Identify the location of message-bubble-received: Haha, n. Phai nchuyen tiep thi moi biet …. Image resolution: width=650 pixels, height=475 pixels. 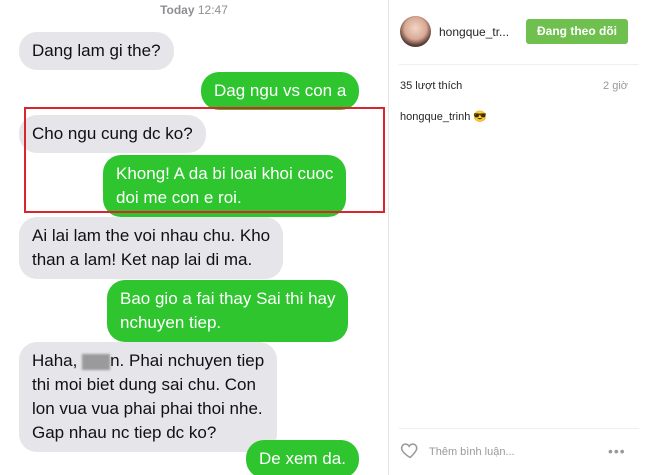
(148, 397).